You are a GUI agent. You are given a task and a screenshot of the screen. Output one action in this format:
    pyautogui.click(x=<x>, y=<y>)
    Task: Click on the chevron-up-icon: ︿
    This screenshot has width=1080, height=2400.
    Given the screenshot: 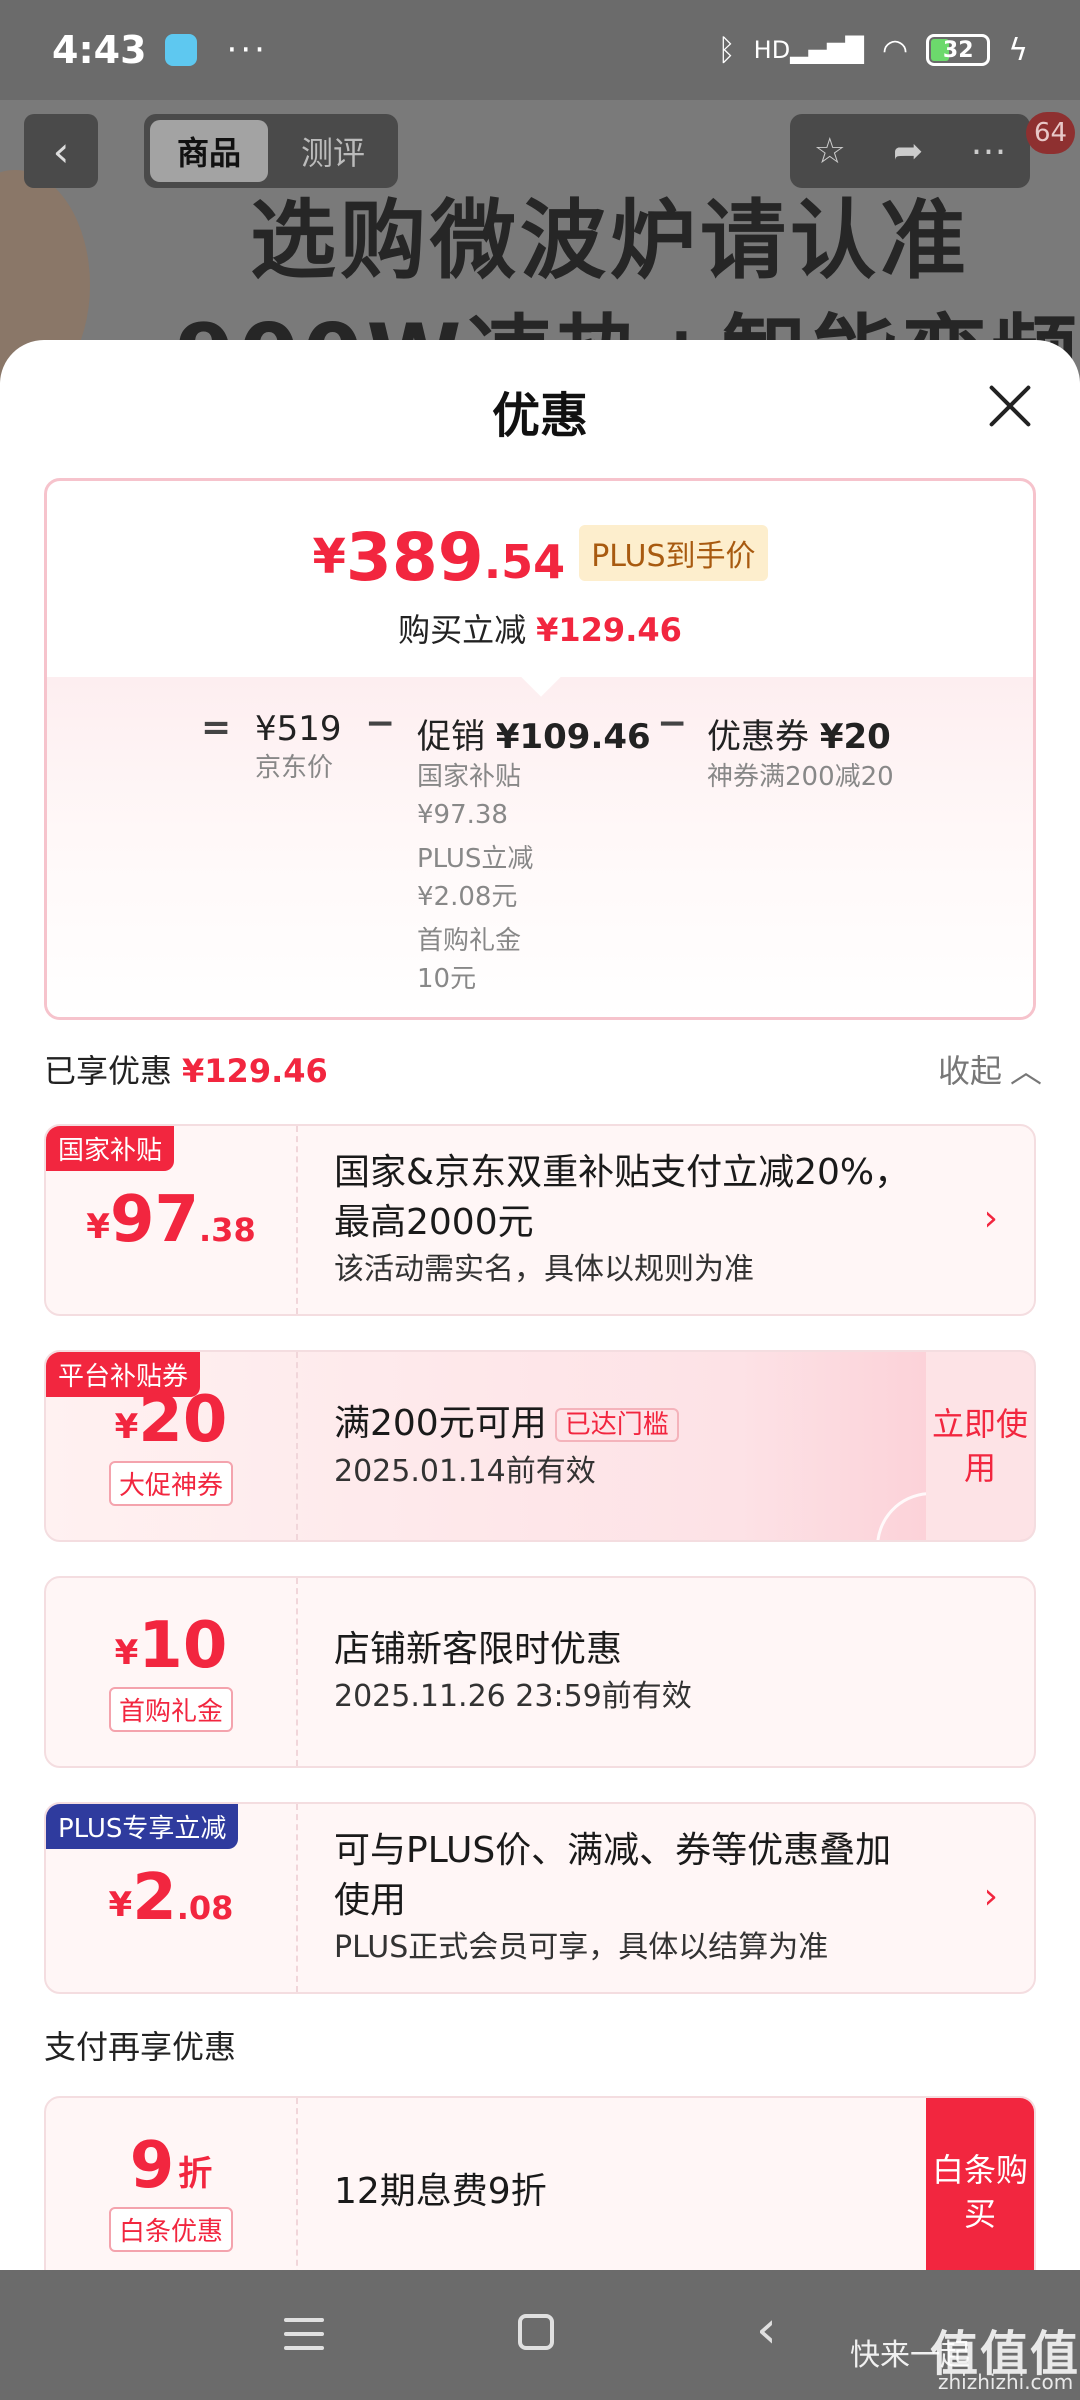 What is the action you would take?
    pyautogui.click(x=1026, y=1071)
    